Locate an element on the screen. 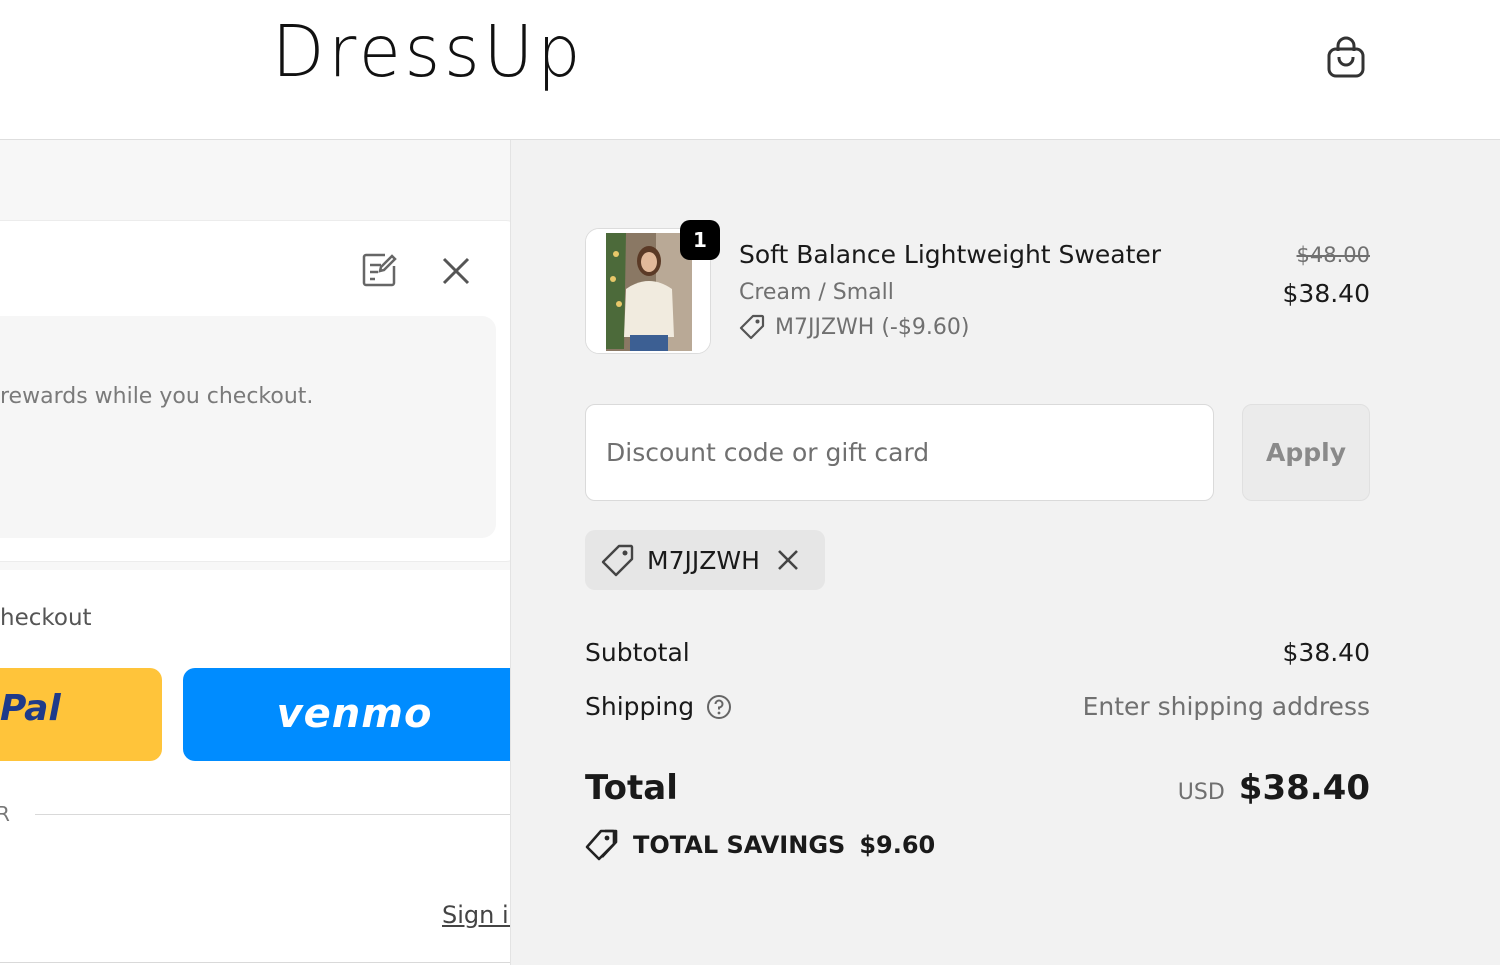  savings-tag-icon is located at coordinates (601, 845).